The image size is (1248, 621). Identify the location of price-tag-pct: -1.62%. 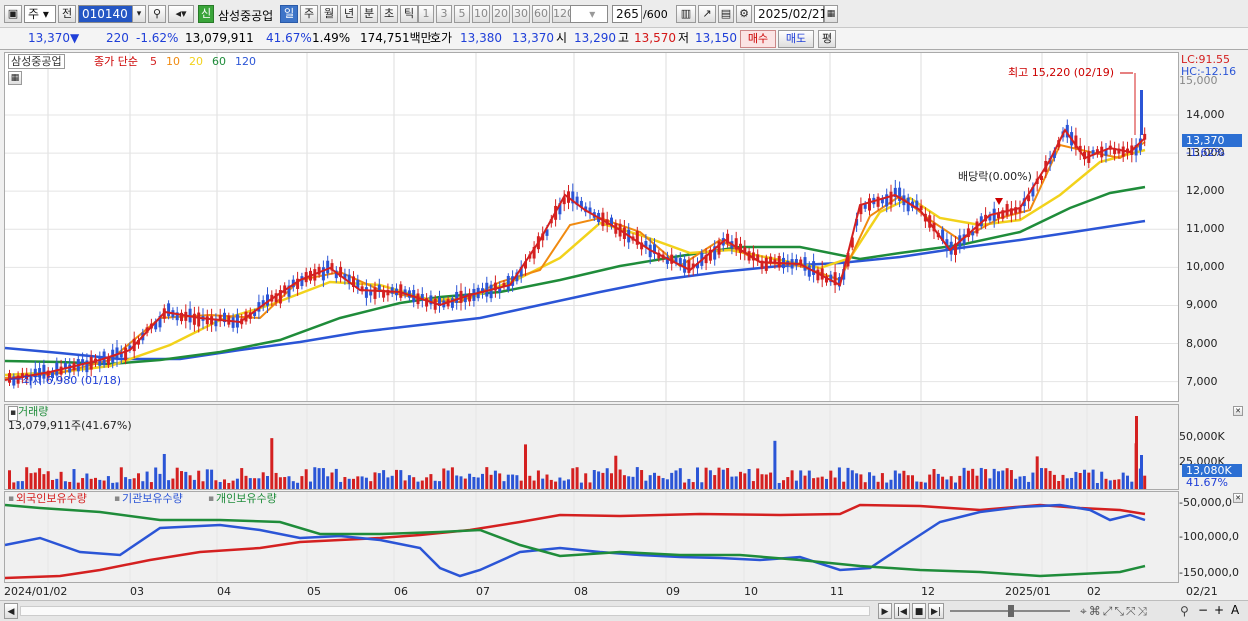
(1205, 152).